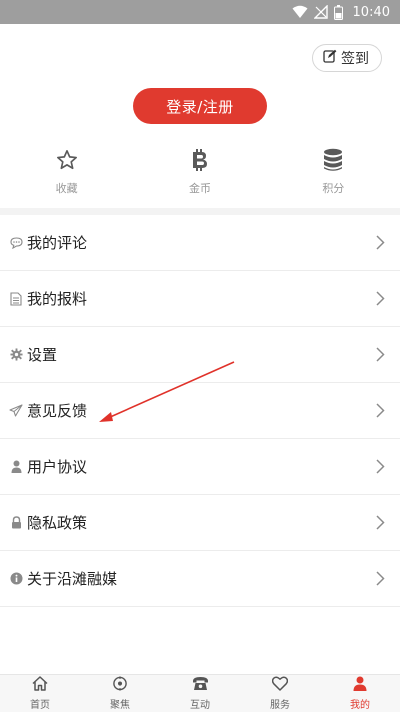 This screenshot has height=712, width=400. Describe the element at coordinates (360, 705) in the screenshot. I see `tab-label-mine: 我的` at that location.